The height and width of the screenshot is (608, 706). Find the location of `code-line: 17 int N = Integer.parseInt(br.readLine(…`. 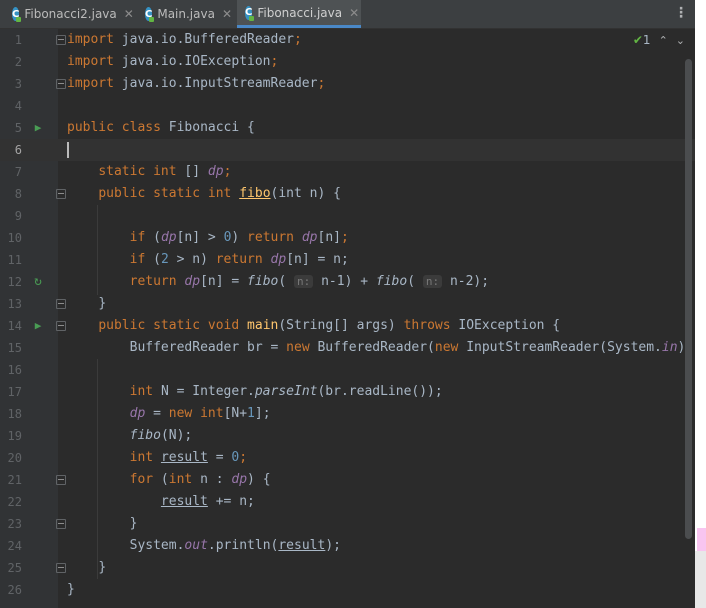

code-line: 17 int N = Integer.parseInt(br.readLine(… is located at coordinates (347, 392).